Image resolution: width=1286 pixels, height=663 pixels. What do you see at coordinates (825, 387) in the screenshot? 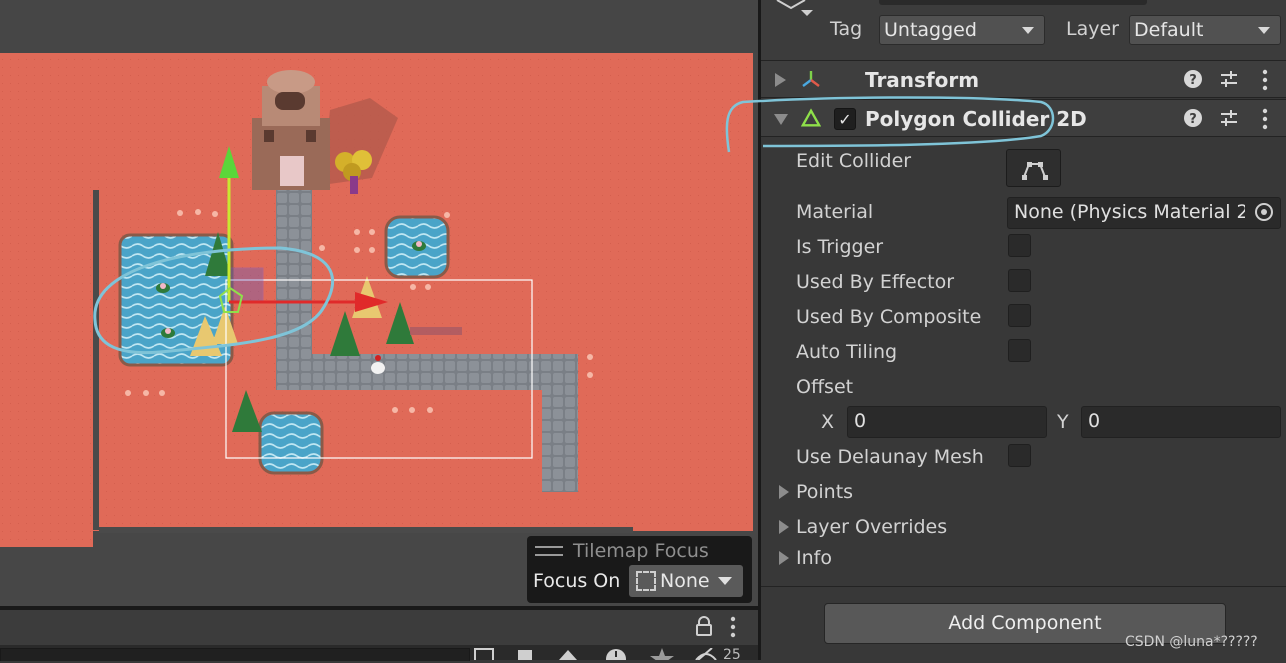
I see `offset-label: Offset` at bounding box center [825, 387].